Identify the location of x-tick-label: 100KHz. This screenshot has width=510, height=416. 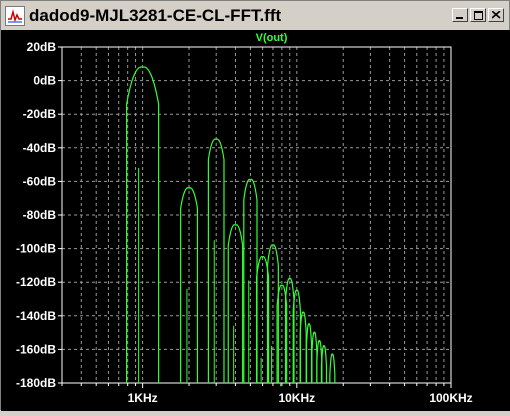
(450, 398).